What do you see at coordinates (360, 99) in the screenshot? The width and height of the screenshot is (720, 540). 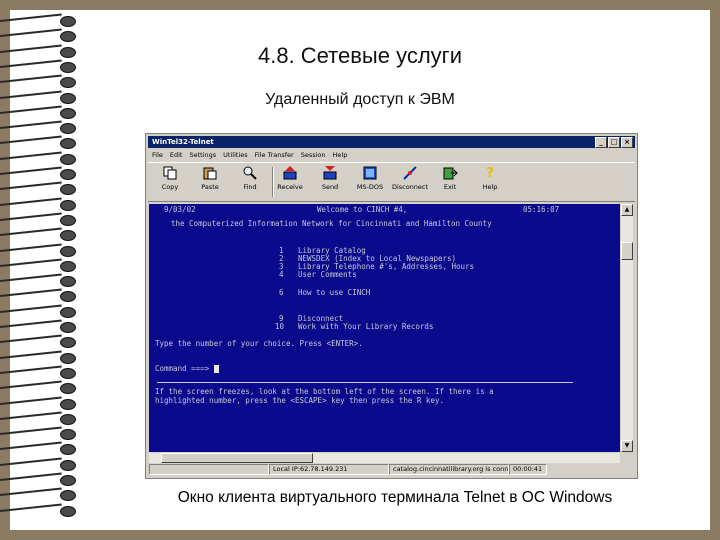 I see `slide-subtitle: Удаленный доступ к ЭВМ` at bounding box center [360, 99].